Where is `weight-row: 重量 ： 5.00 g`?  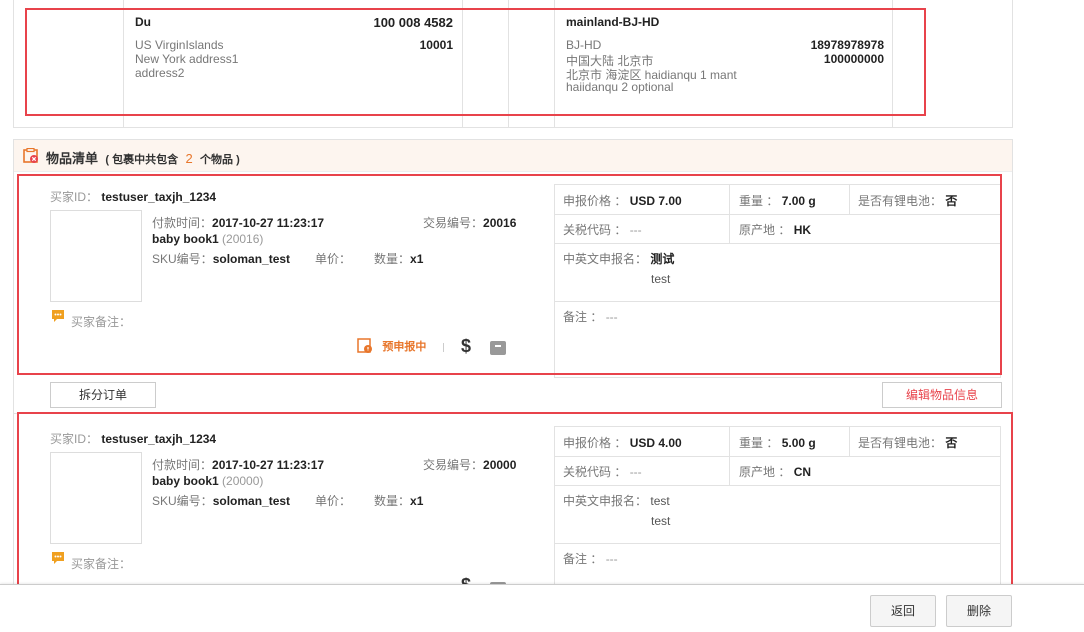 weight-row: 重量 ： 5.00 g is located at coordinates (777, 442).